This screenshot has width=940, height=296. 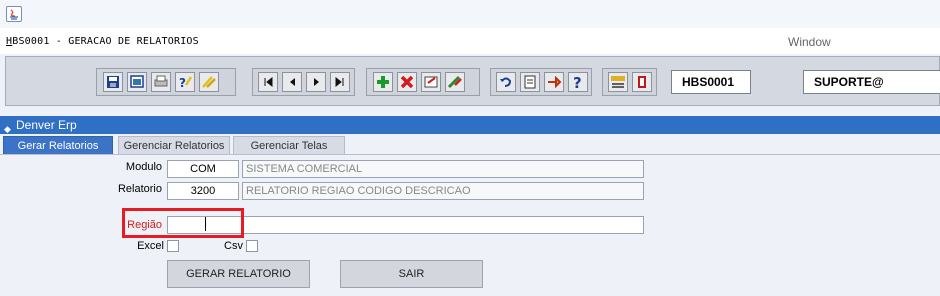 What do you see at coordinates (340, 82) in the screenshot?
I see `last-record-icon` at bounding box center [340, 82].